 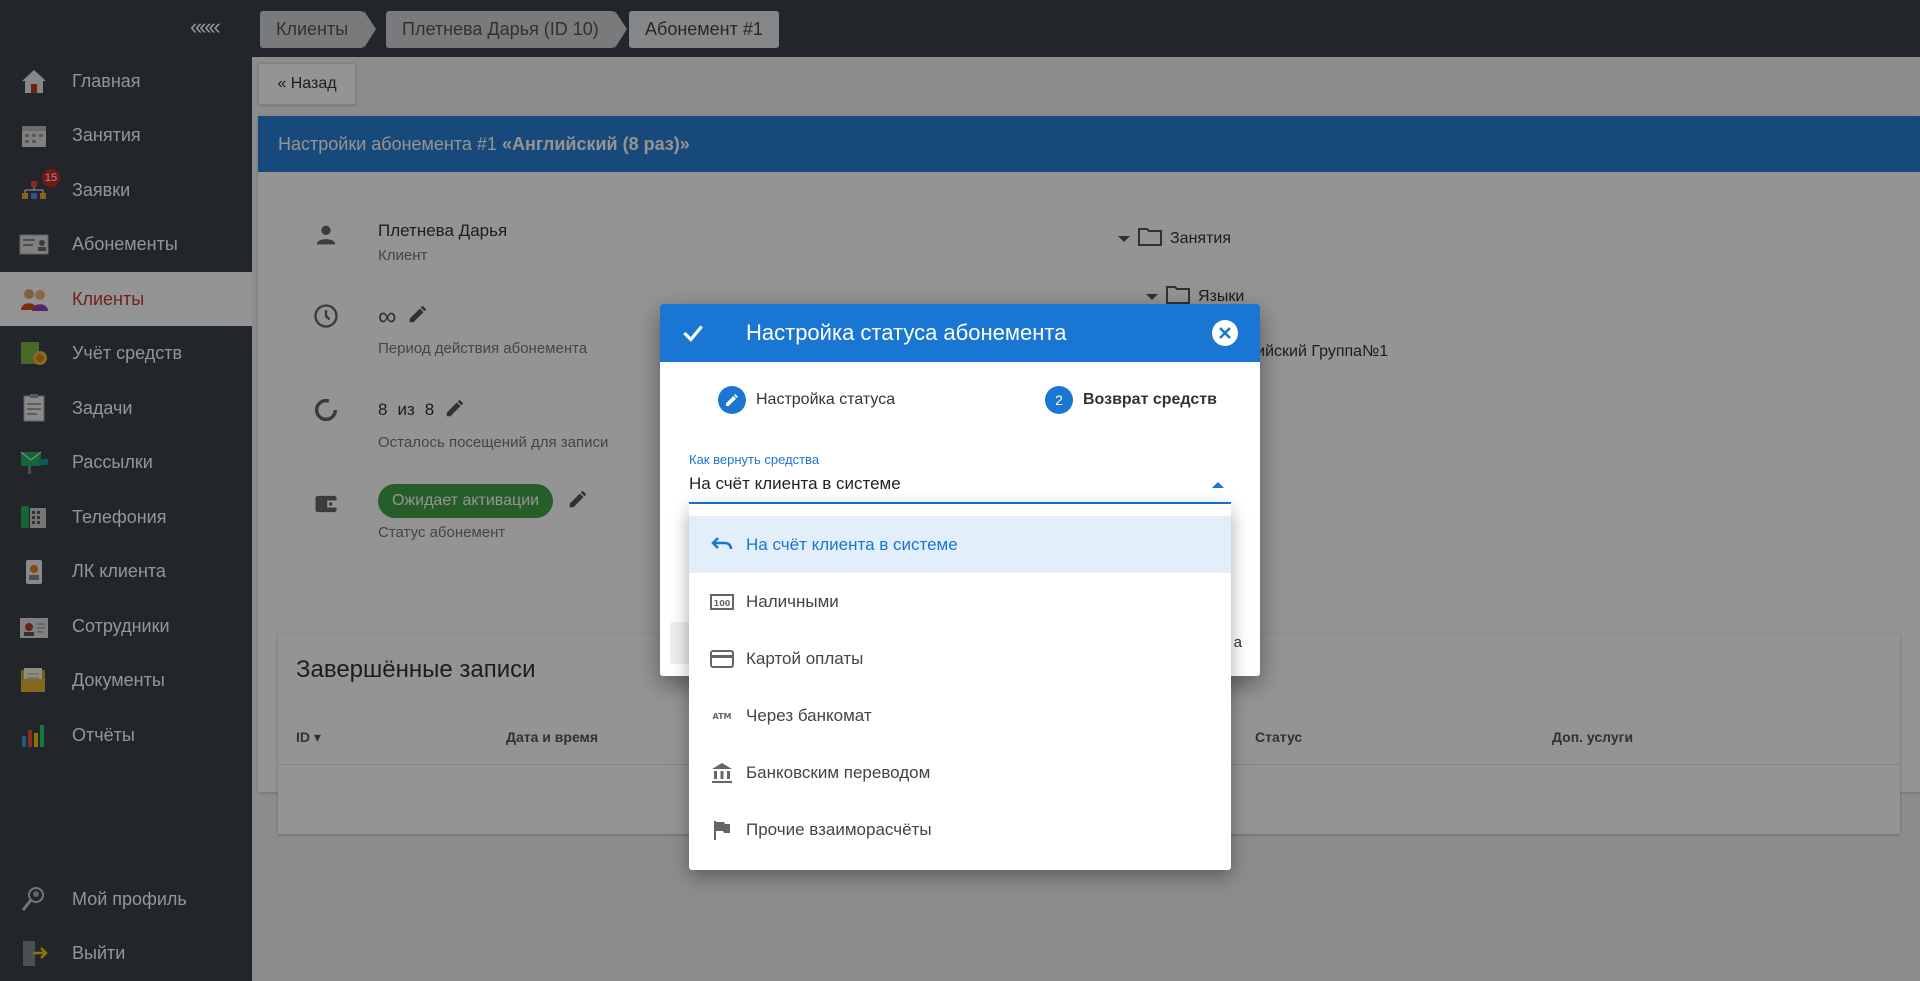 I want to click on menu-item-other: Прочие взаиморасчёты, so click(x=960, y=829).